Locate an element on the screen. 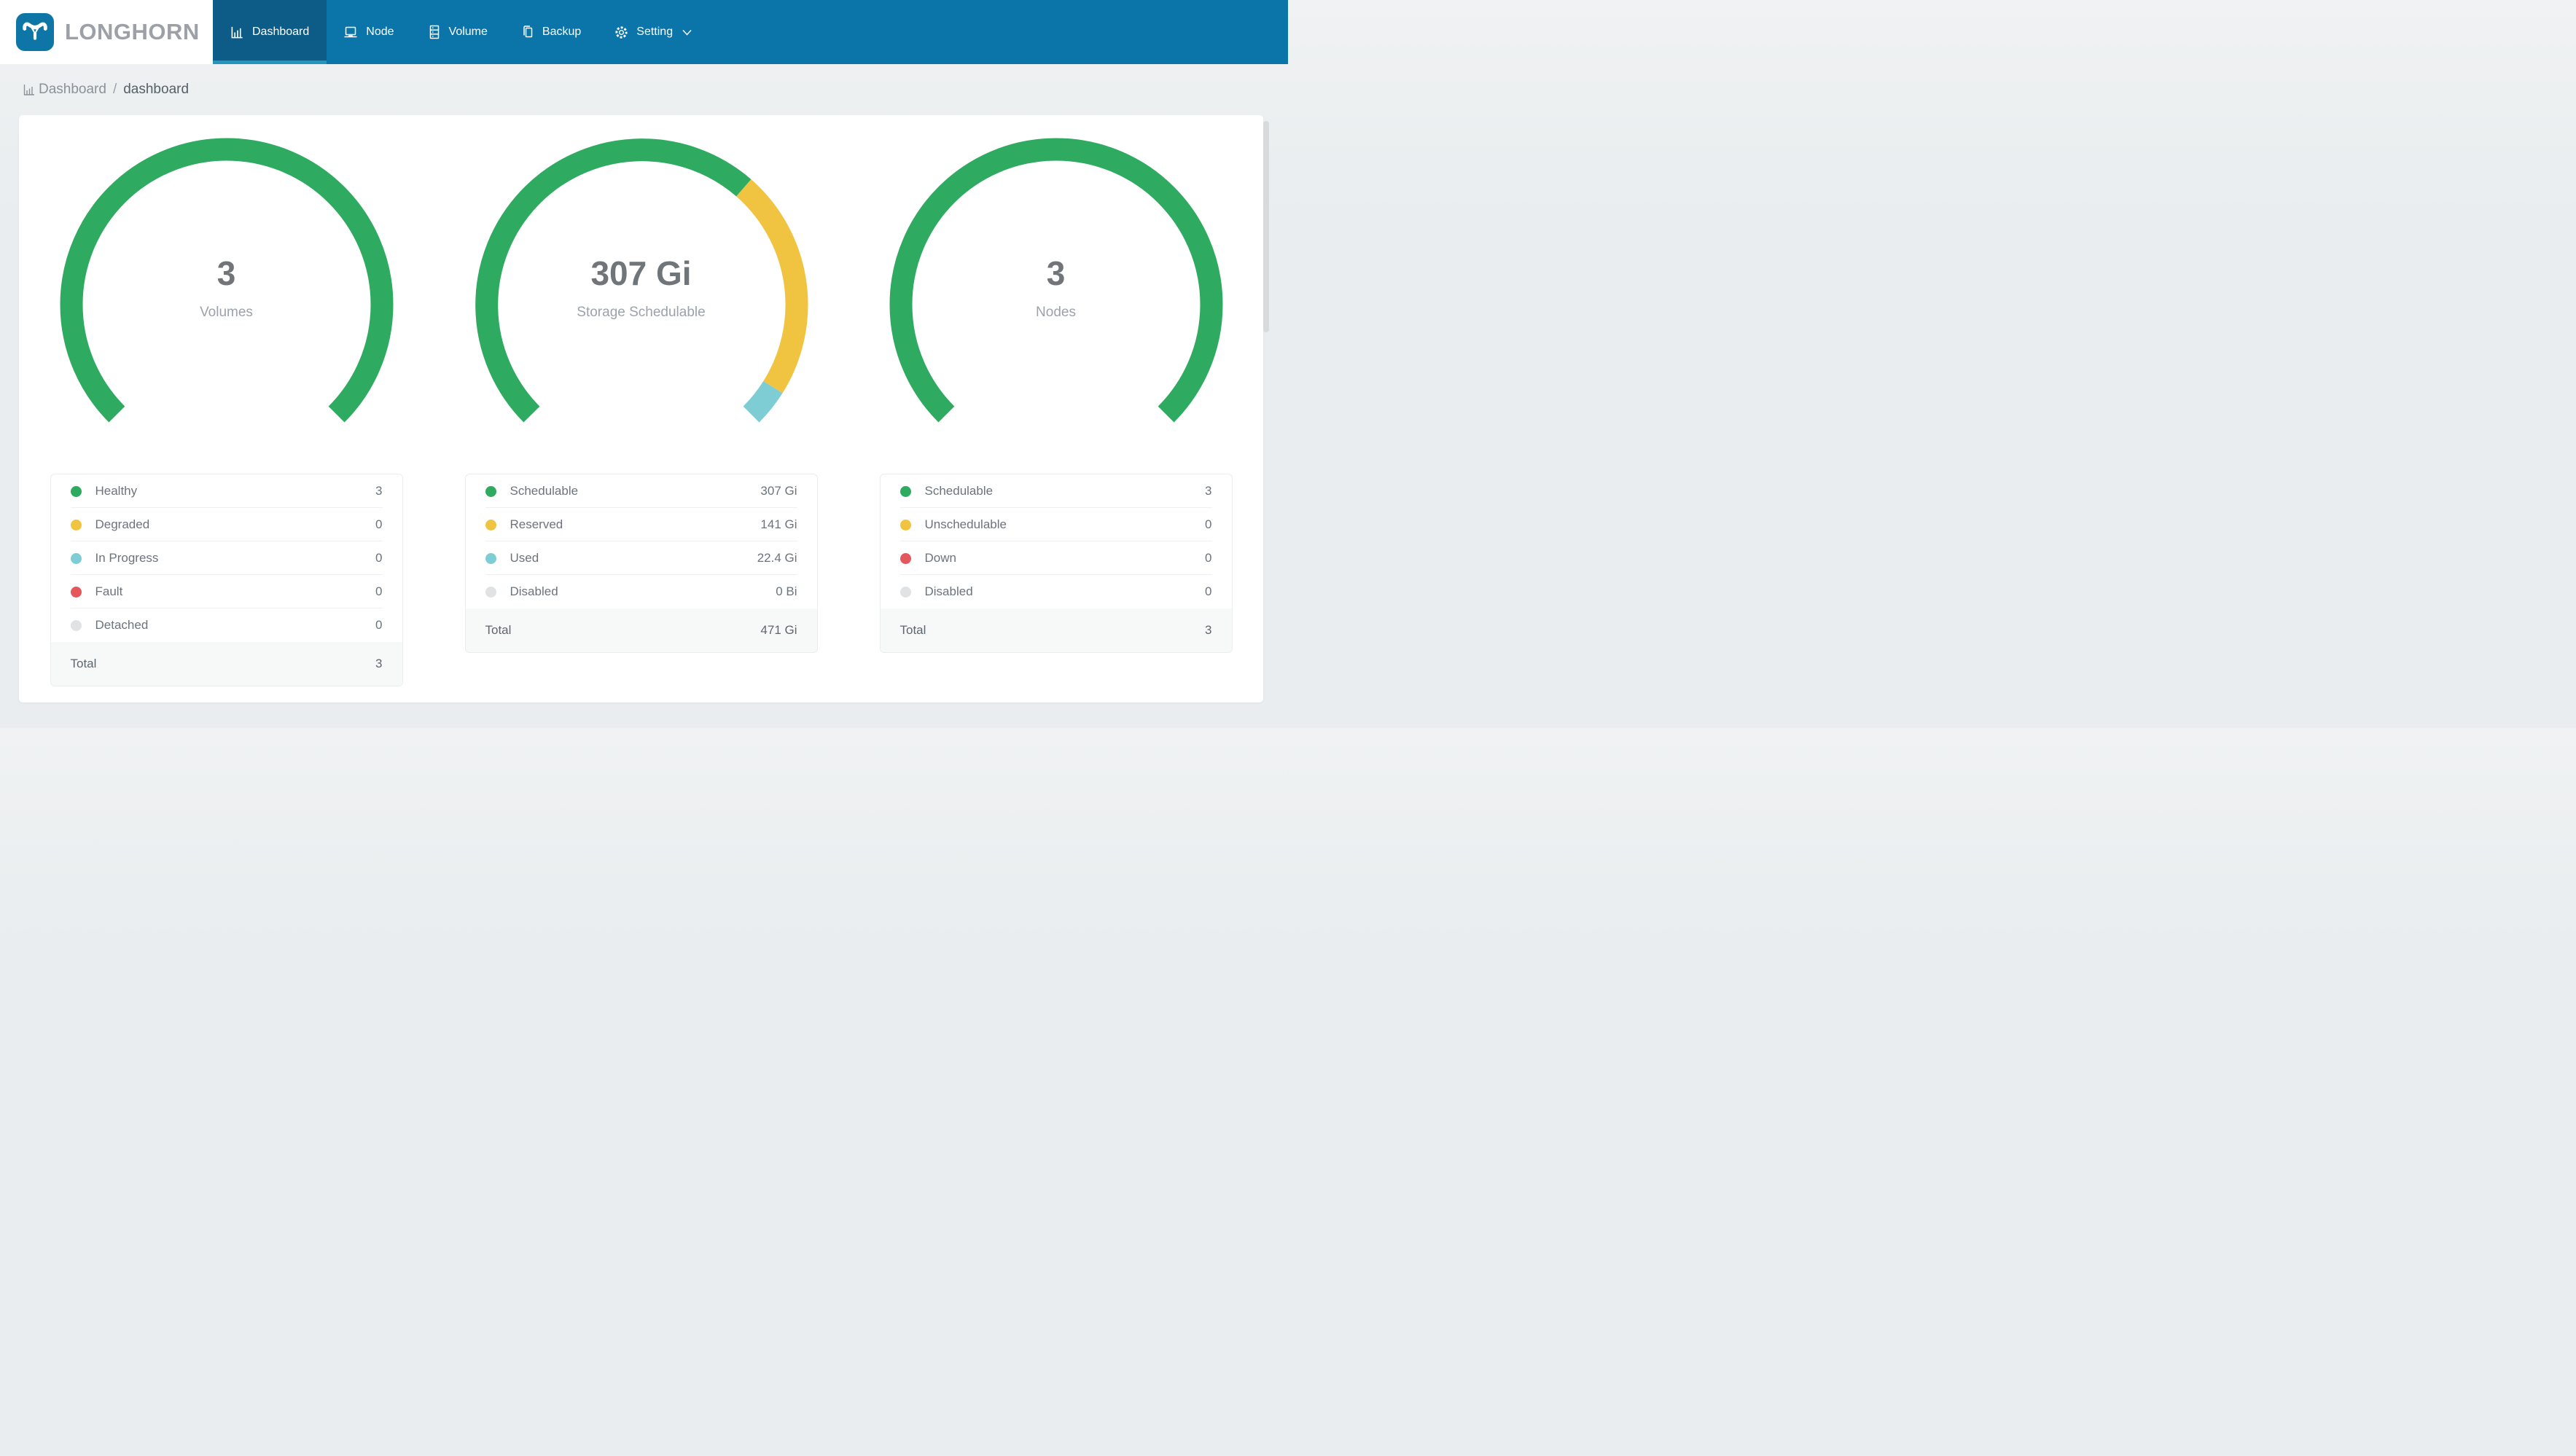 This screenshot has height=1456, width=2576. legend-value: 0 Bi is located at coordinates (787, 591).